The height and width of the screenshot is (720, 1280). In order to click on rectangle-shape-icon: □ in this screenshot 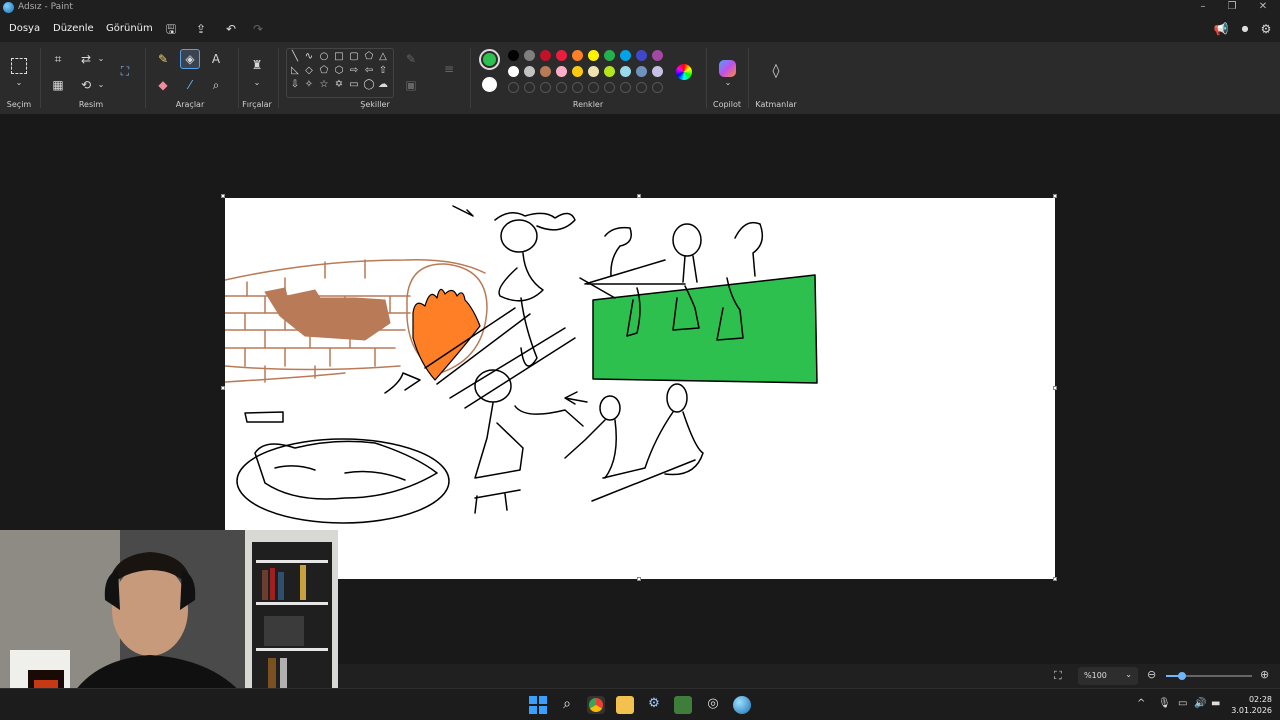, I will do `click(339, 57)`.